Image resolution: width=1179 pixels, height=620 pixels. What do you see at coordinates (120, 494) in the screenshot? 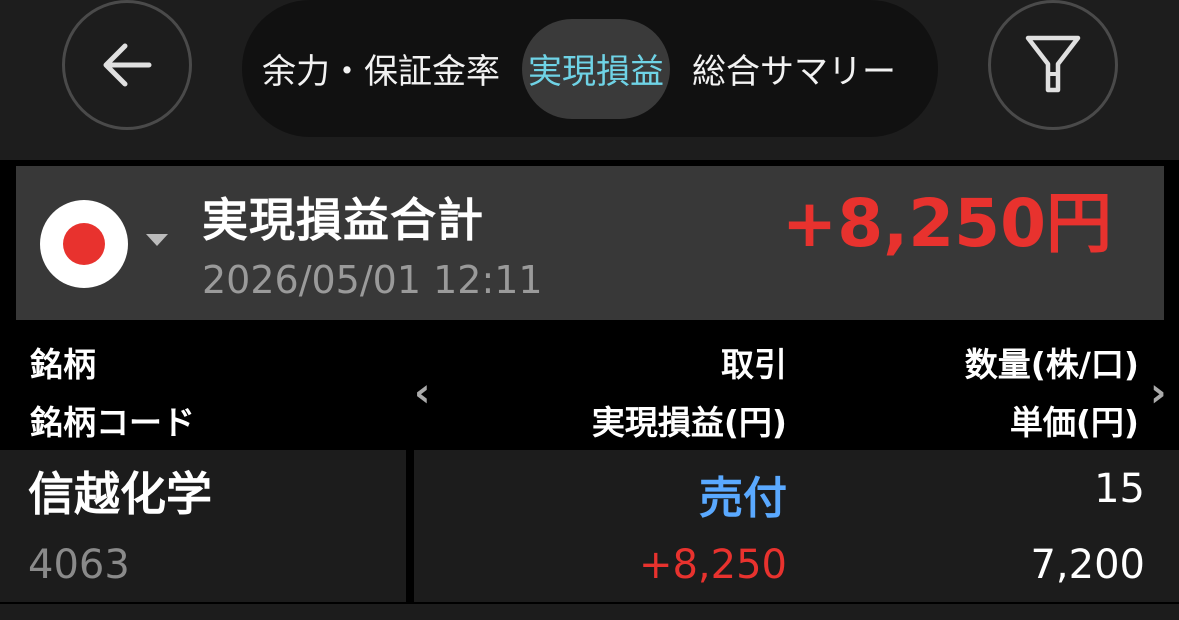
I see `stock-name: 信越化学` at bounding box center [120, 494].